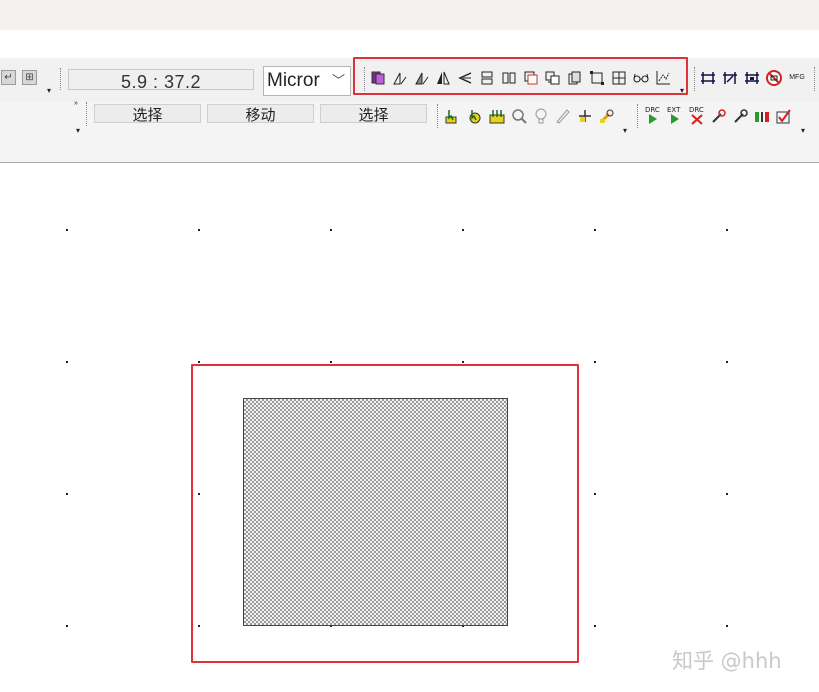 The height and width of the screenshot is (692, 819). I want to click on wrench-tool-icon, so click(607, 116).